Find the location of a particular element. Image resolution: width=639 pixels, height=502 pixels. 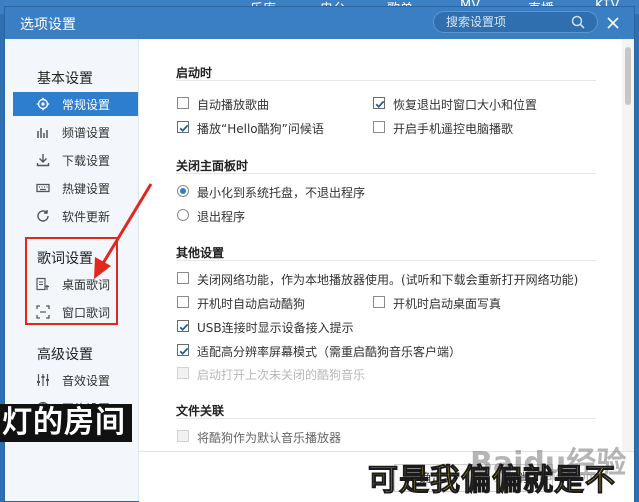

caption-overlay: 灯的房间 is located at coordinates (66, 423).